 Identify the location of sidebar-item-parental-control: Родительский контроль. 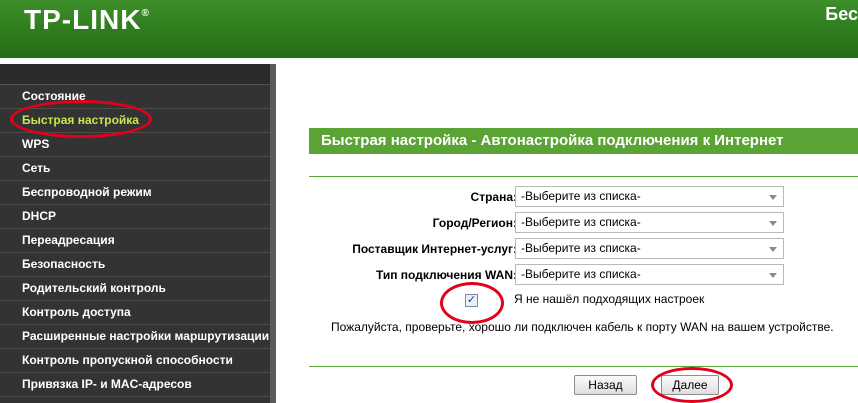
(135, 289).